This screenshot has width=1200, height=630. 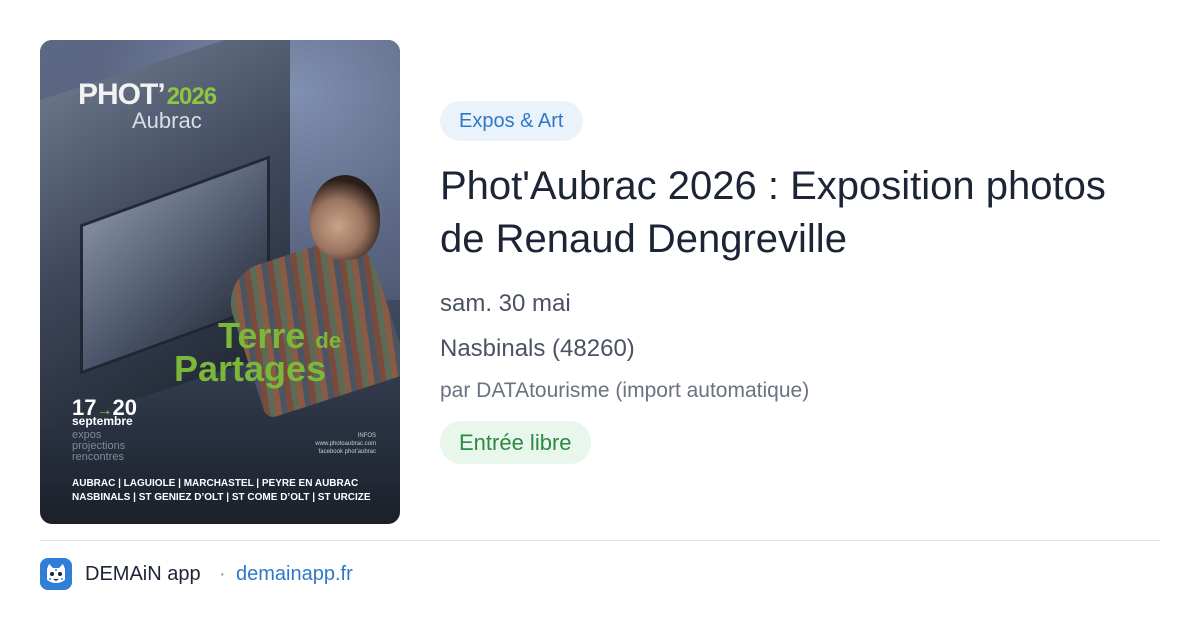 I want to click on poster-logo-year: 2026, so click(x=191, y=96).